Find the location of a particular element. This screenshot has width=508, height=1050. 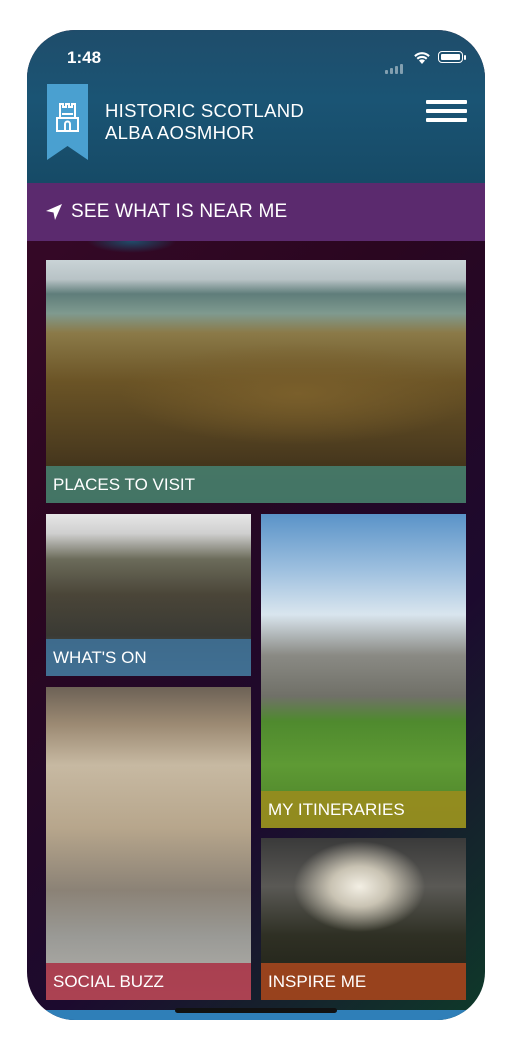

my-itineraries-image is located at coordinates (363, 671).